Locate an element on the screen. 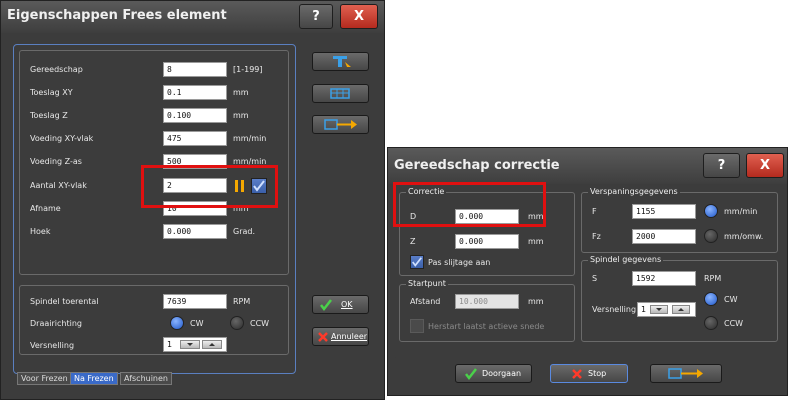 The width and height of the screenshot is (790, 400). versnelling-spinner-2: 1 is located at coordinates (666, 309).